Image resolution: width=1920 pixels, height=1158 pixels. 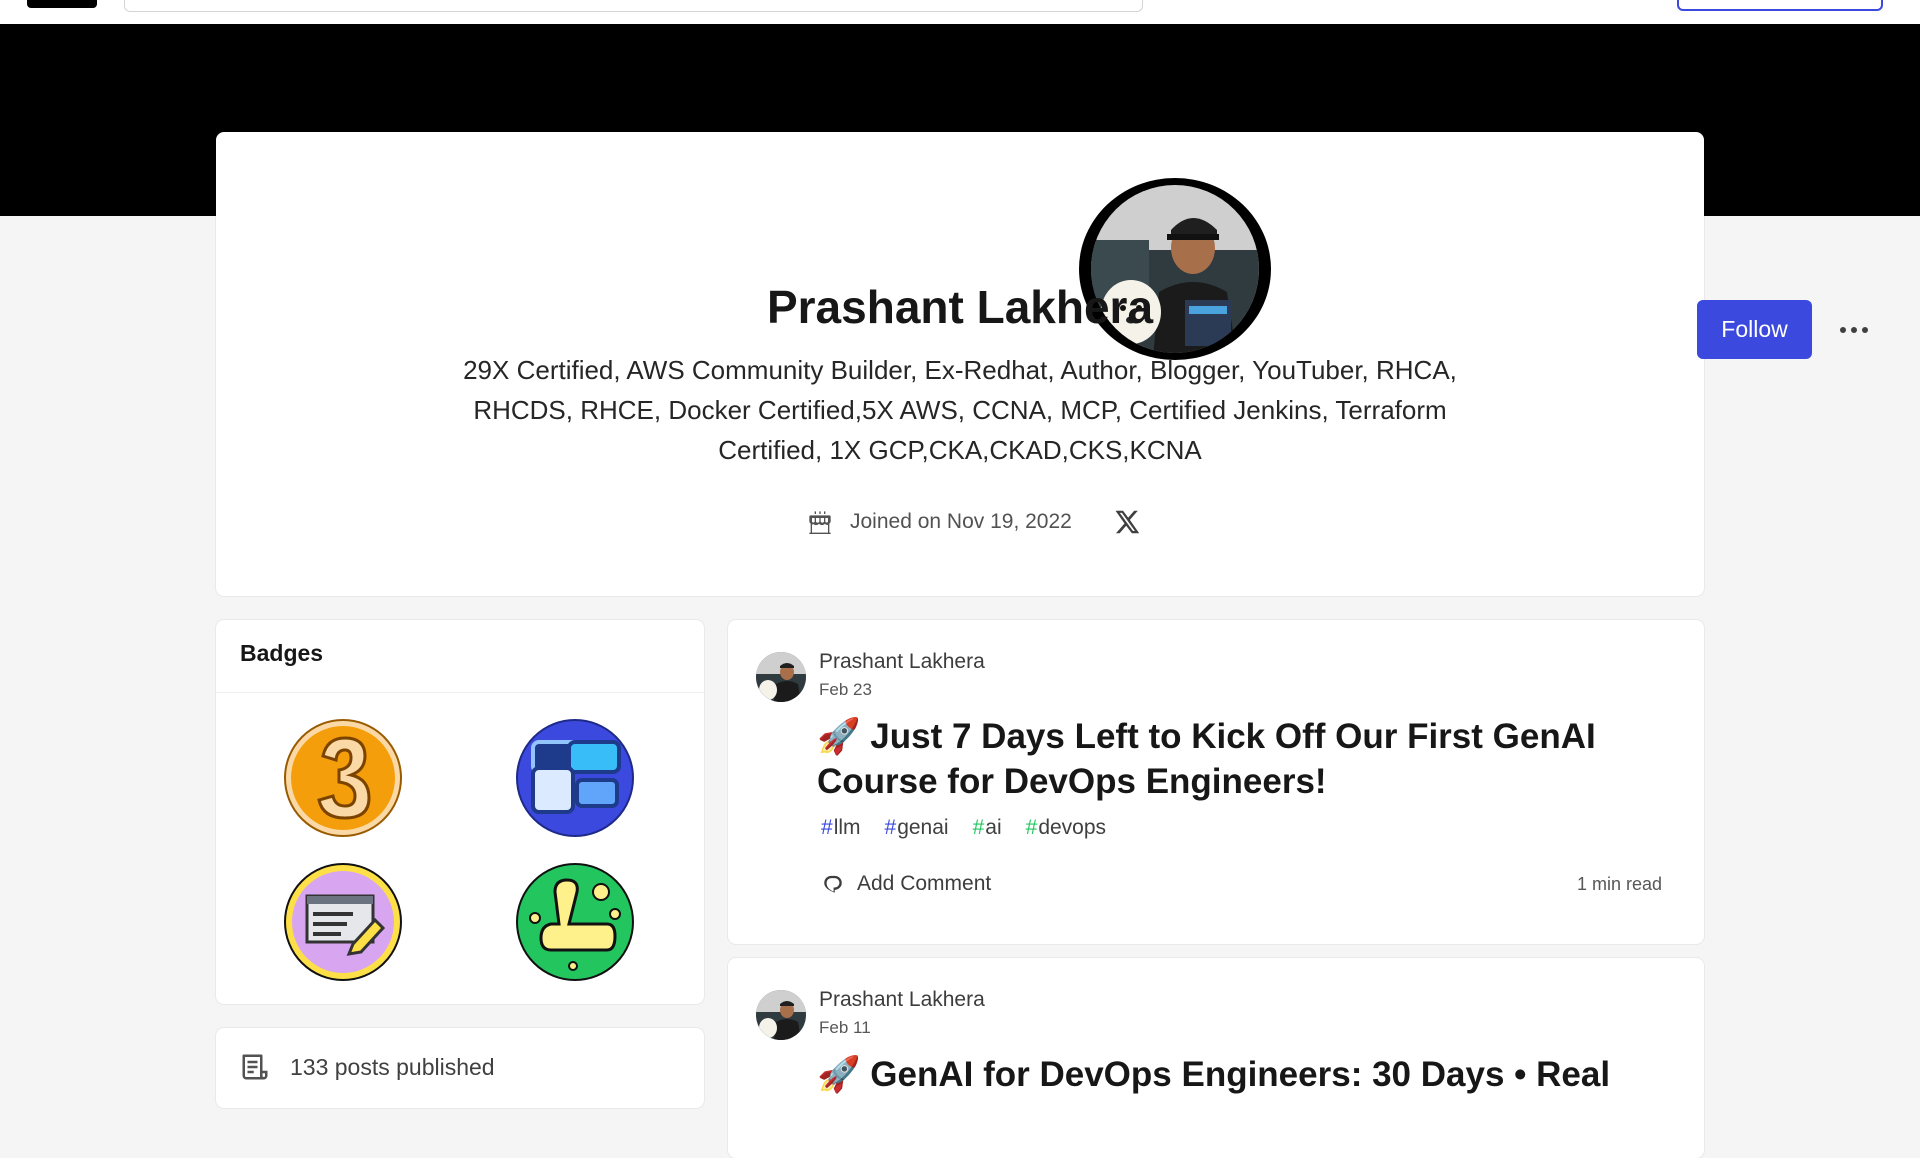 What do you see at coordinates (343, 778) in the screenshot?
I see `three-year-badge-icon` at bounding box center [343, 778].